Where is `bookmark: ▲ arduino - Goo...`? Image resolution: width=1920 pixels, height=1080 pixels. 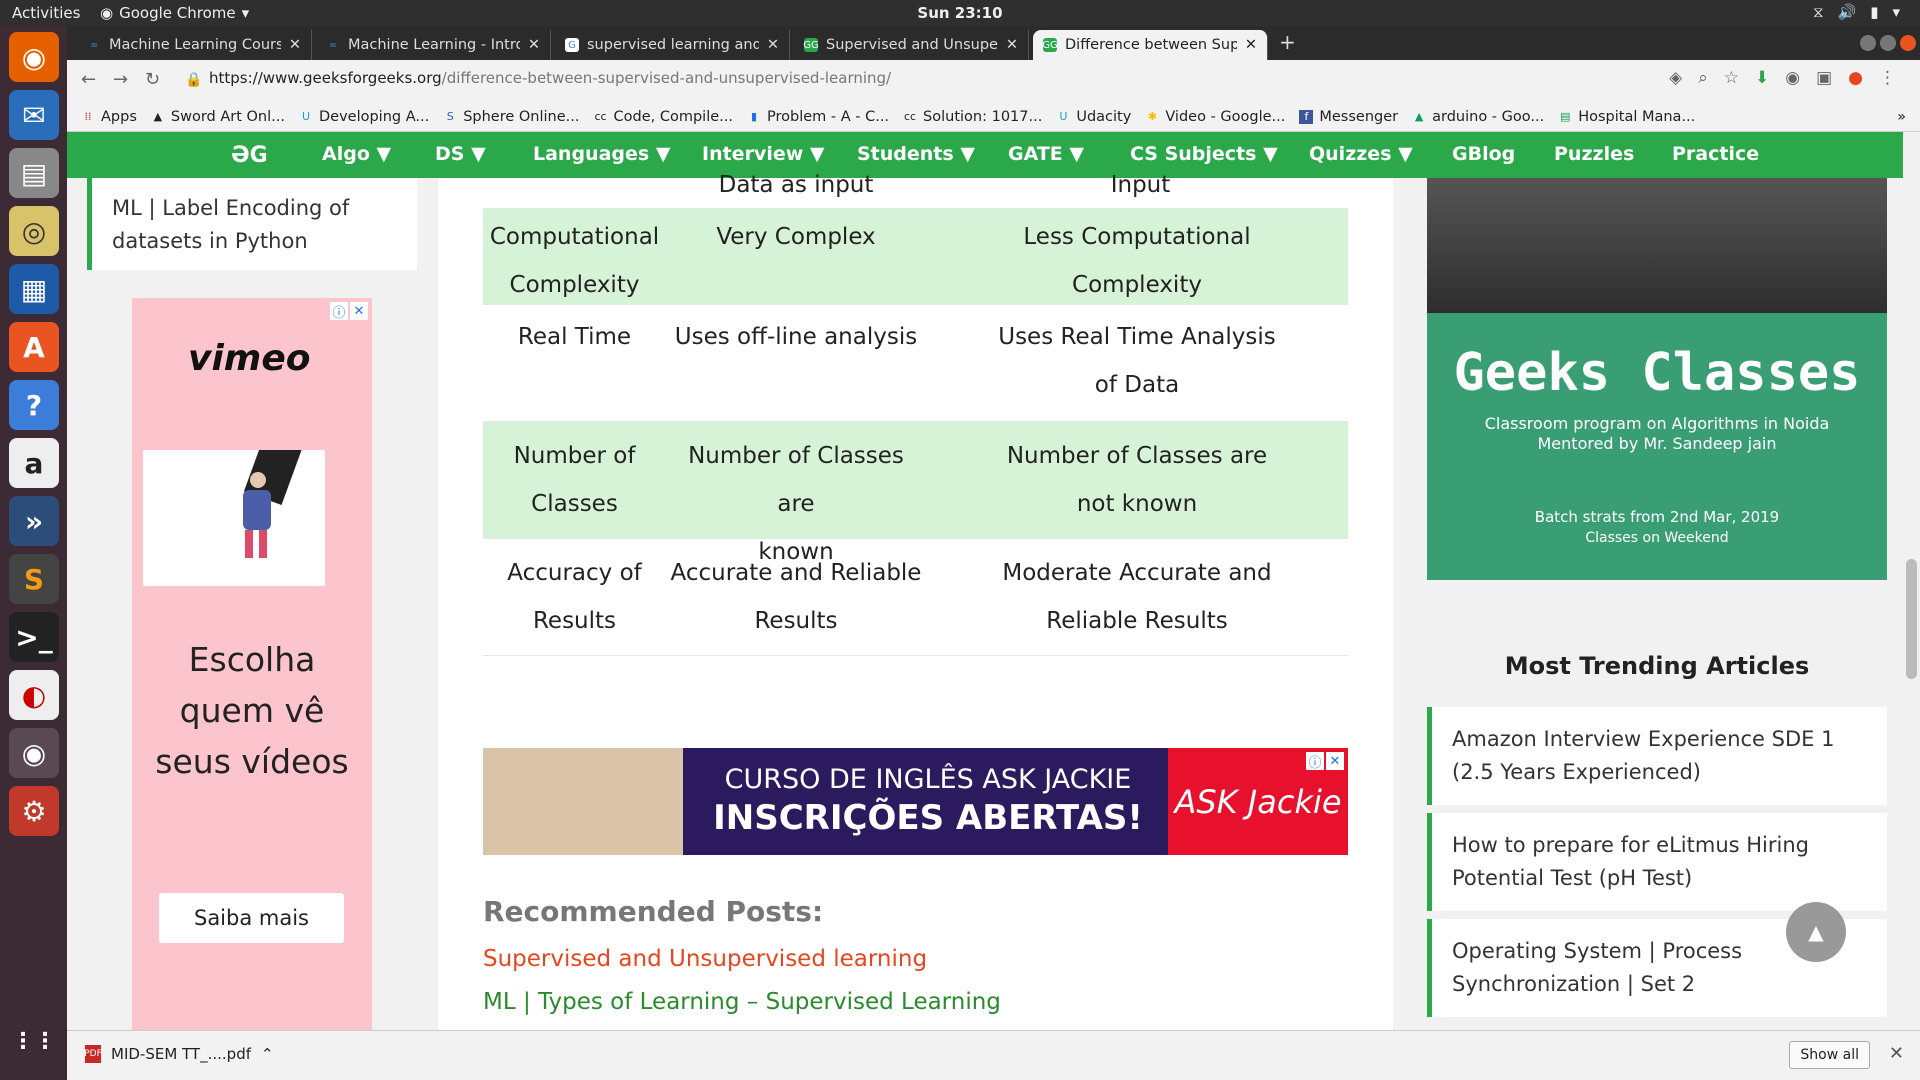
bookmark: ▲ arduino - Goo... is located at coordinates (1478, 117).